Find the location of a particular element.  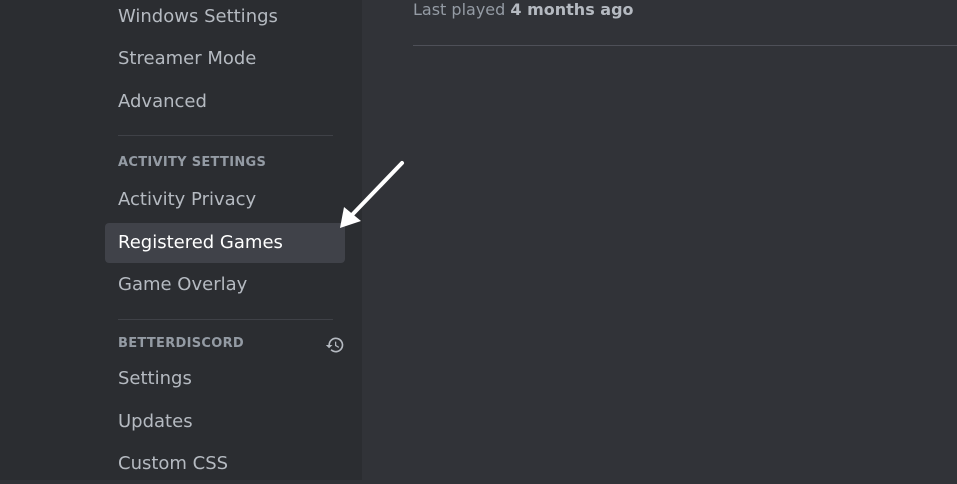

annotation-arrow is located at coordinates (372, 194).